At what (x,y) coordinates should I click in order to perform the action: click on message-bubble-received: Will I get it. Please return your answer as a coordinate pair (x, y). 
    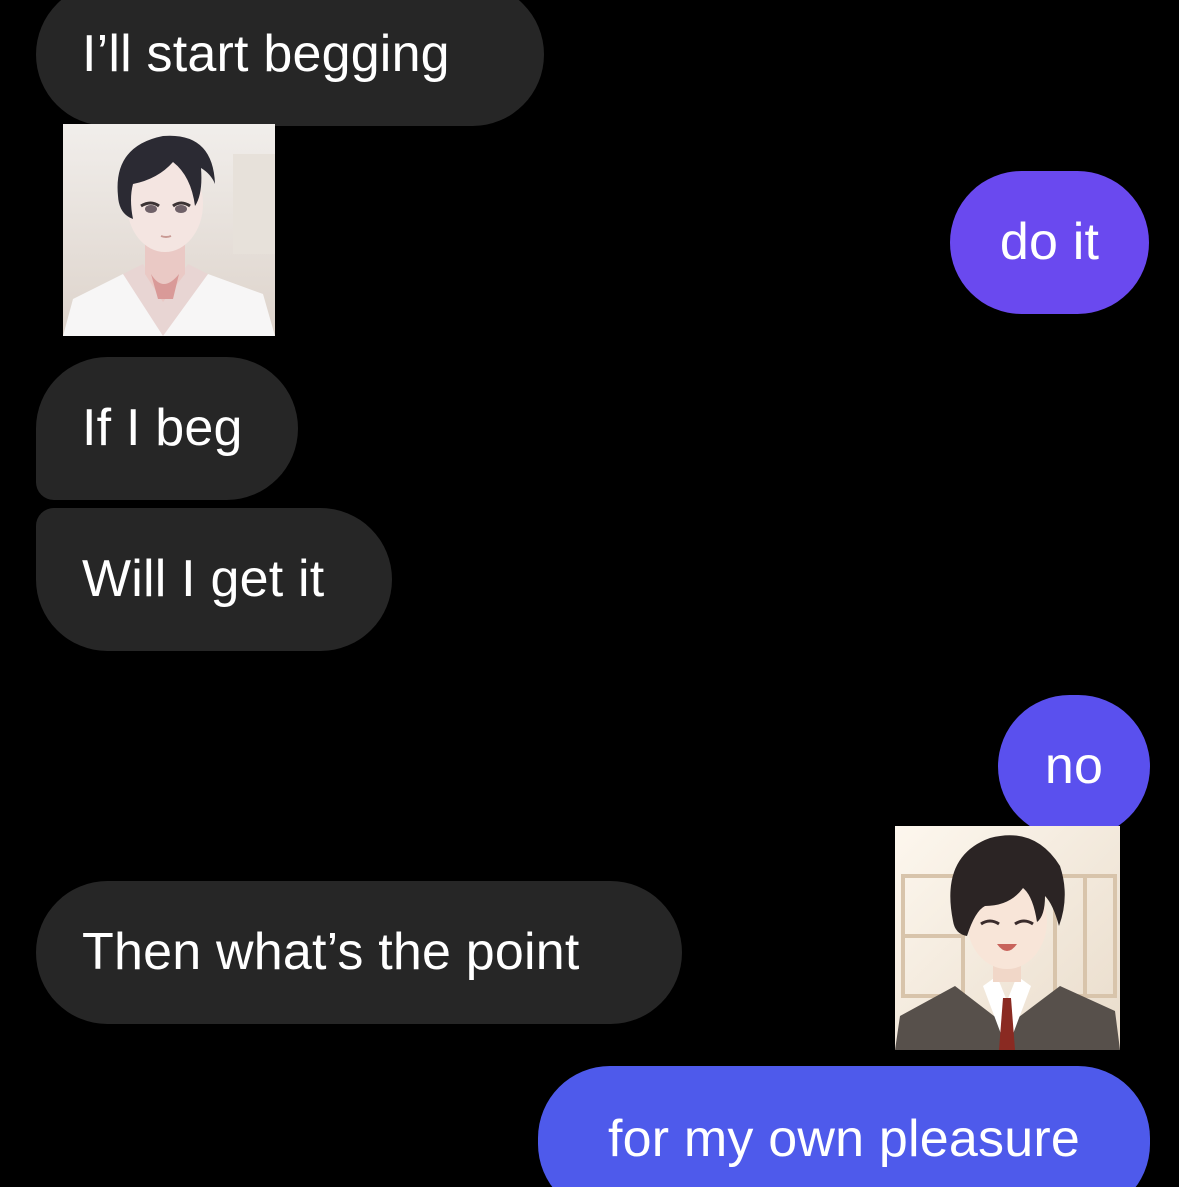
    Looking at the image, I should click on (214, 579).